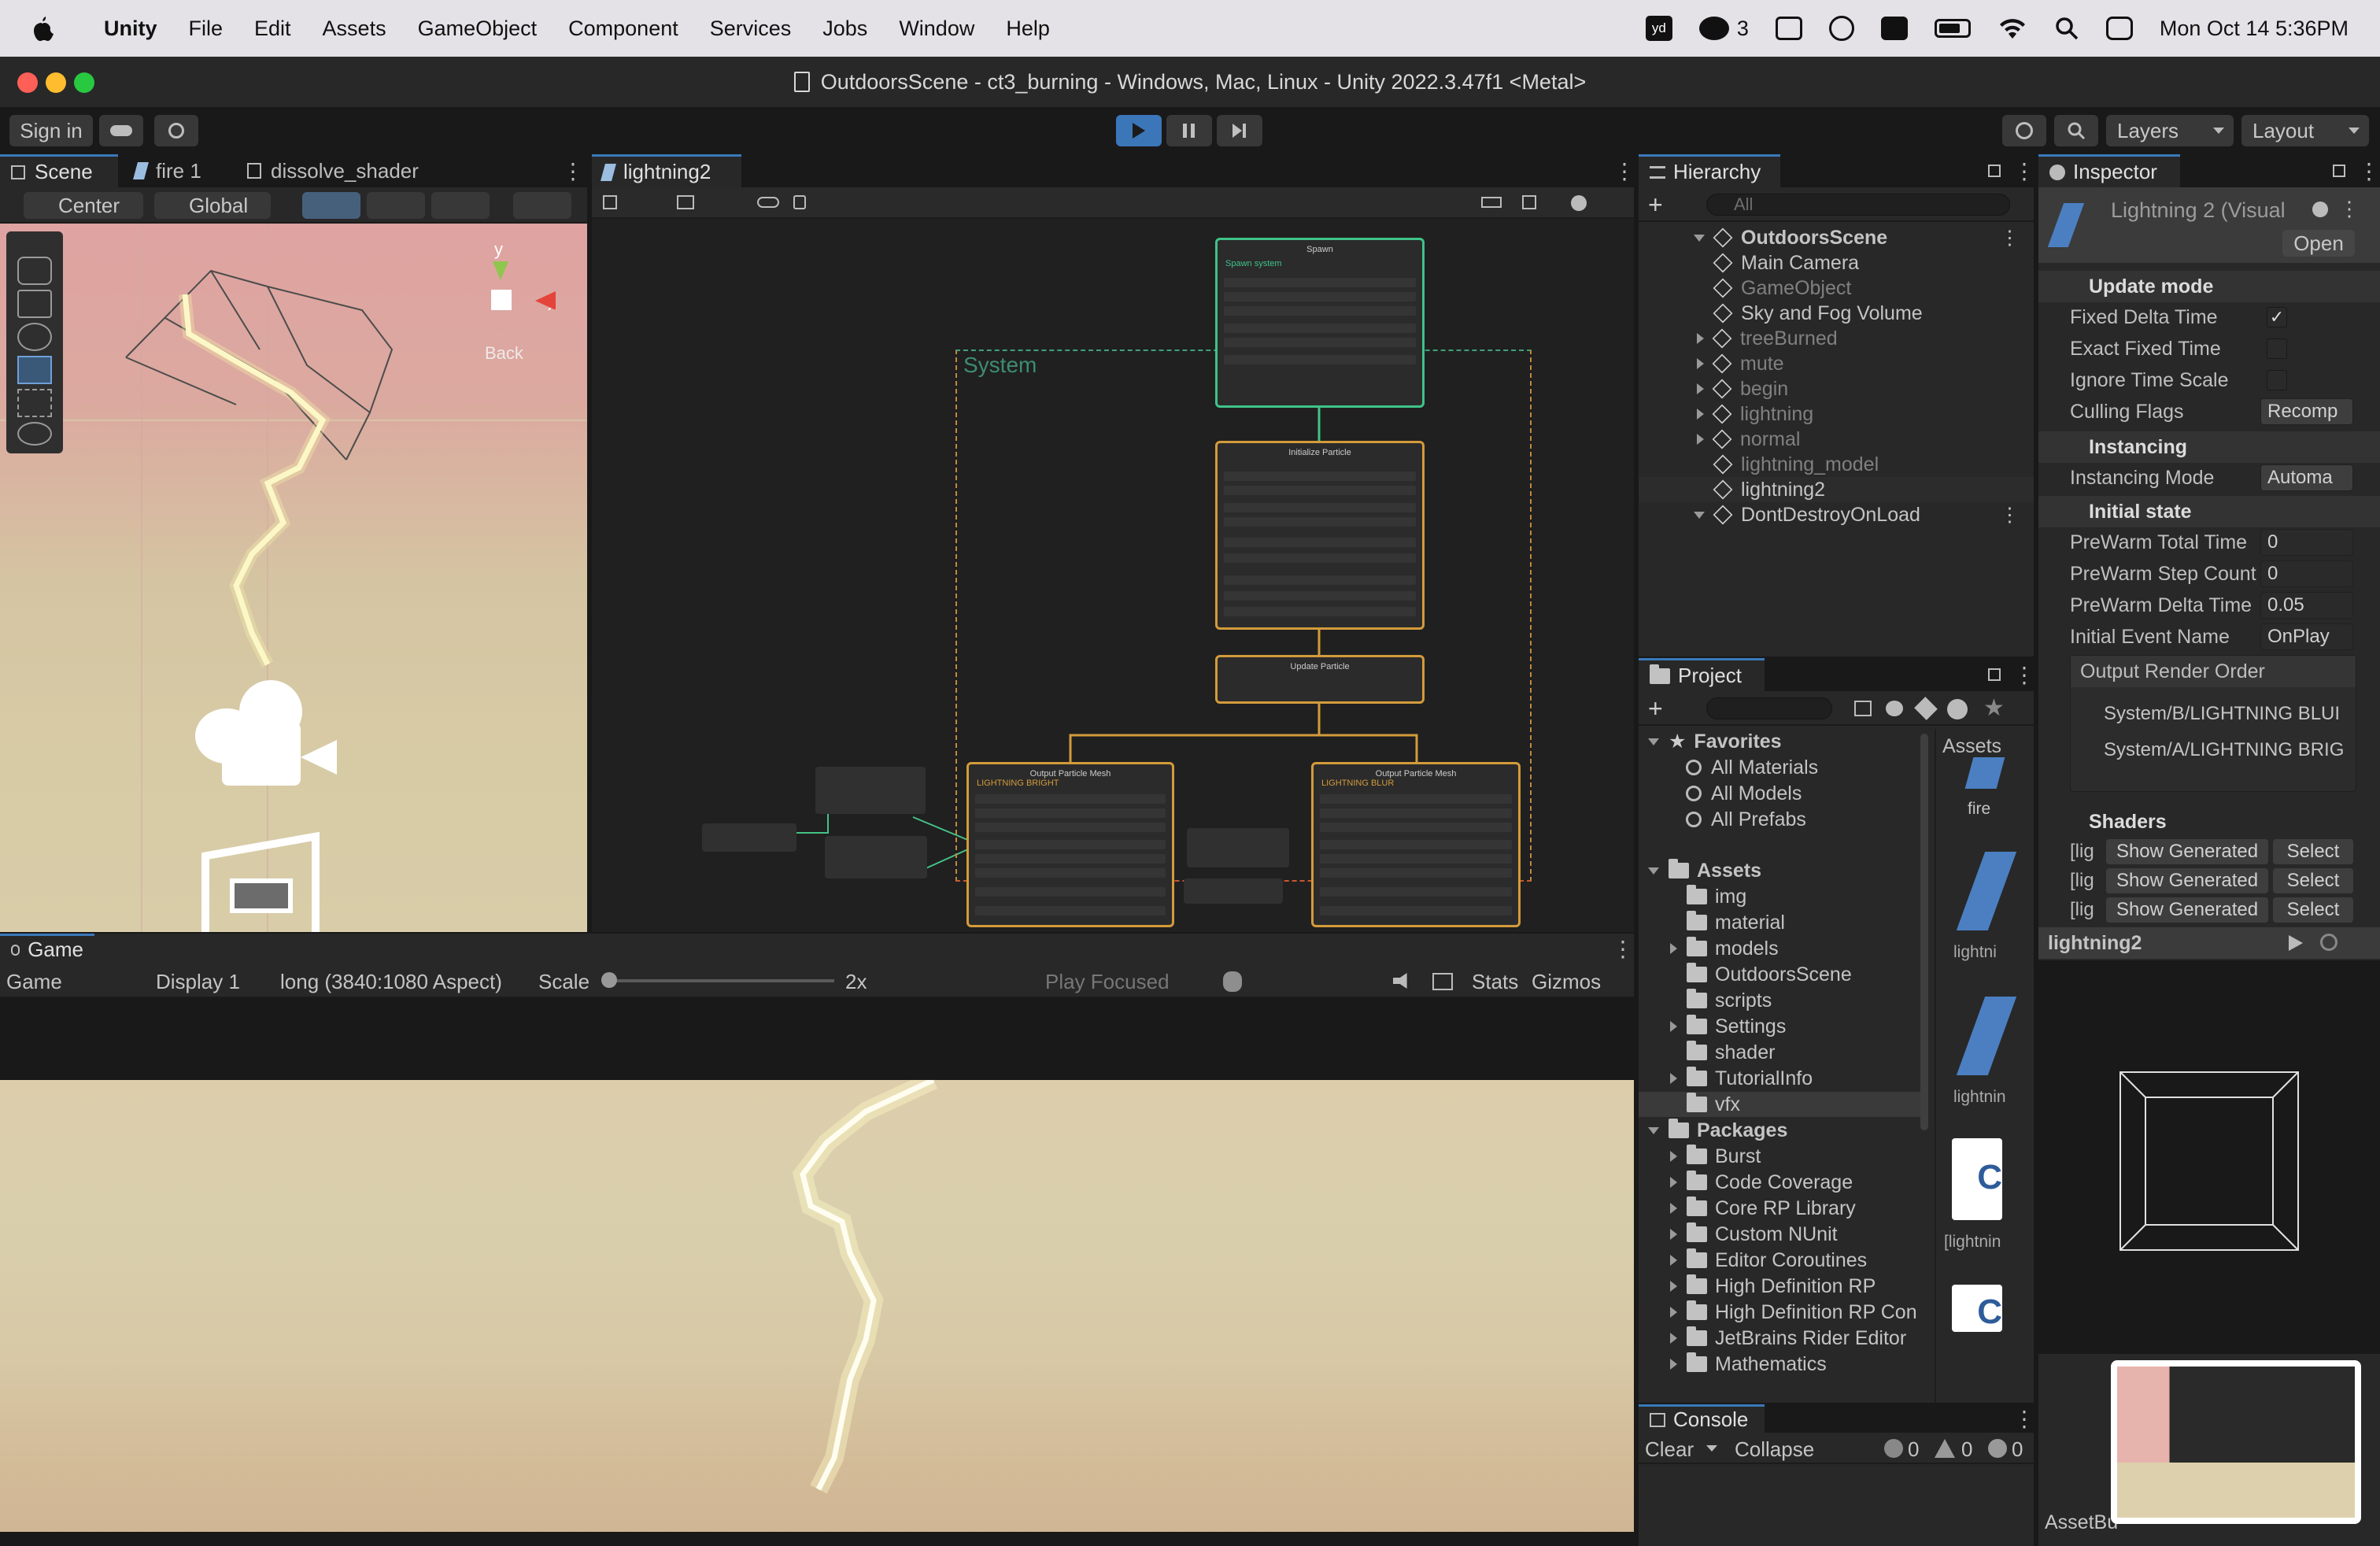 The width and height of the screenshot is (2380, 1546). Describe the element at coordinates (2296, 943) in the screenshot. I see `play-preview-icon` at that location.